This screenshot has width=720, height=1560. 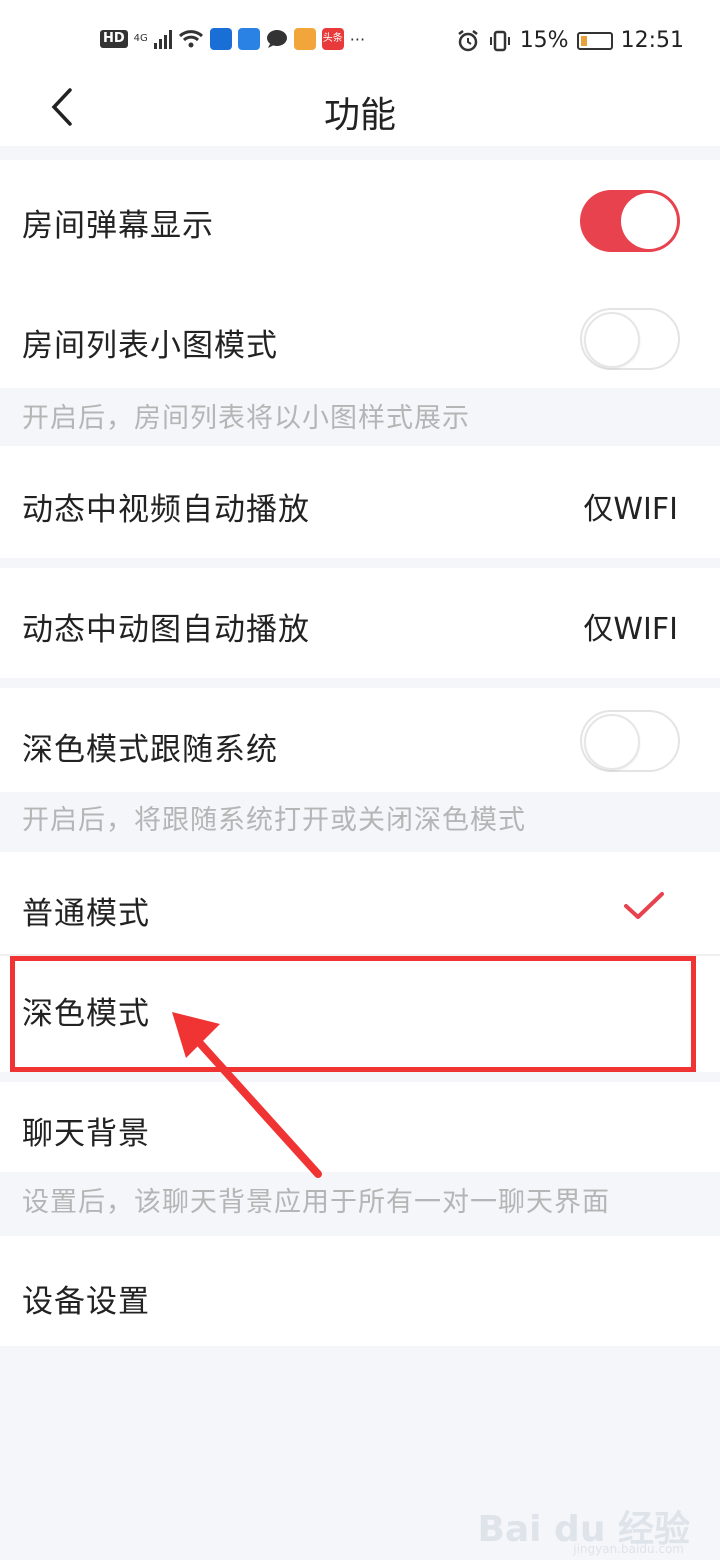 What do you see at coordinates (644, 905) in the screenshot?
I see `checkmark-icon` at bounding box center [644, 905].